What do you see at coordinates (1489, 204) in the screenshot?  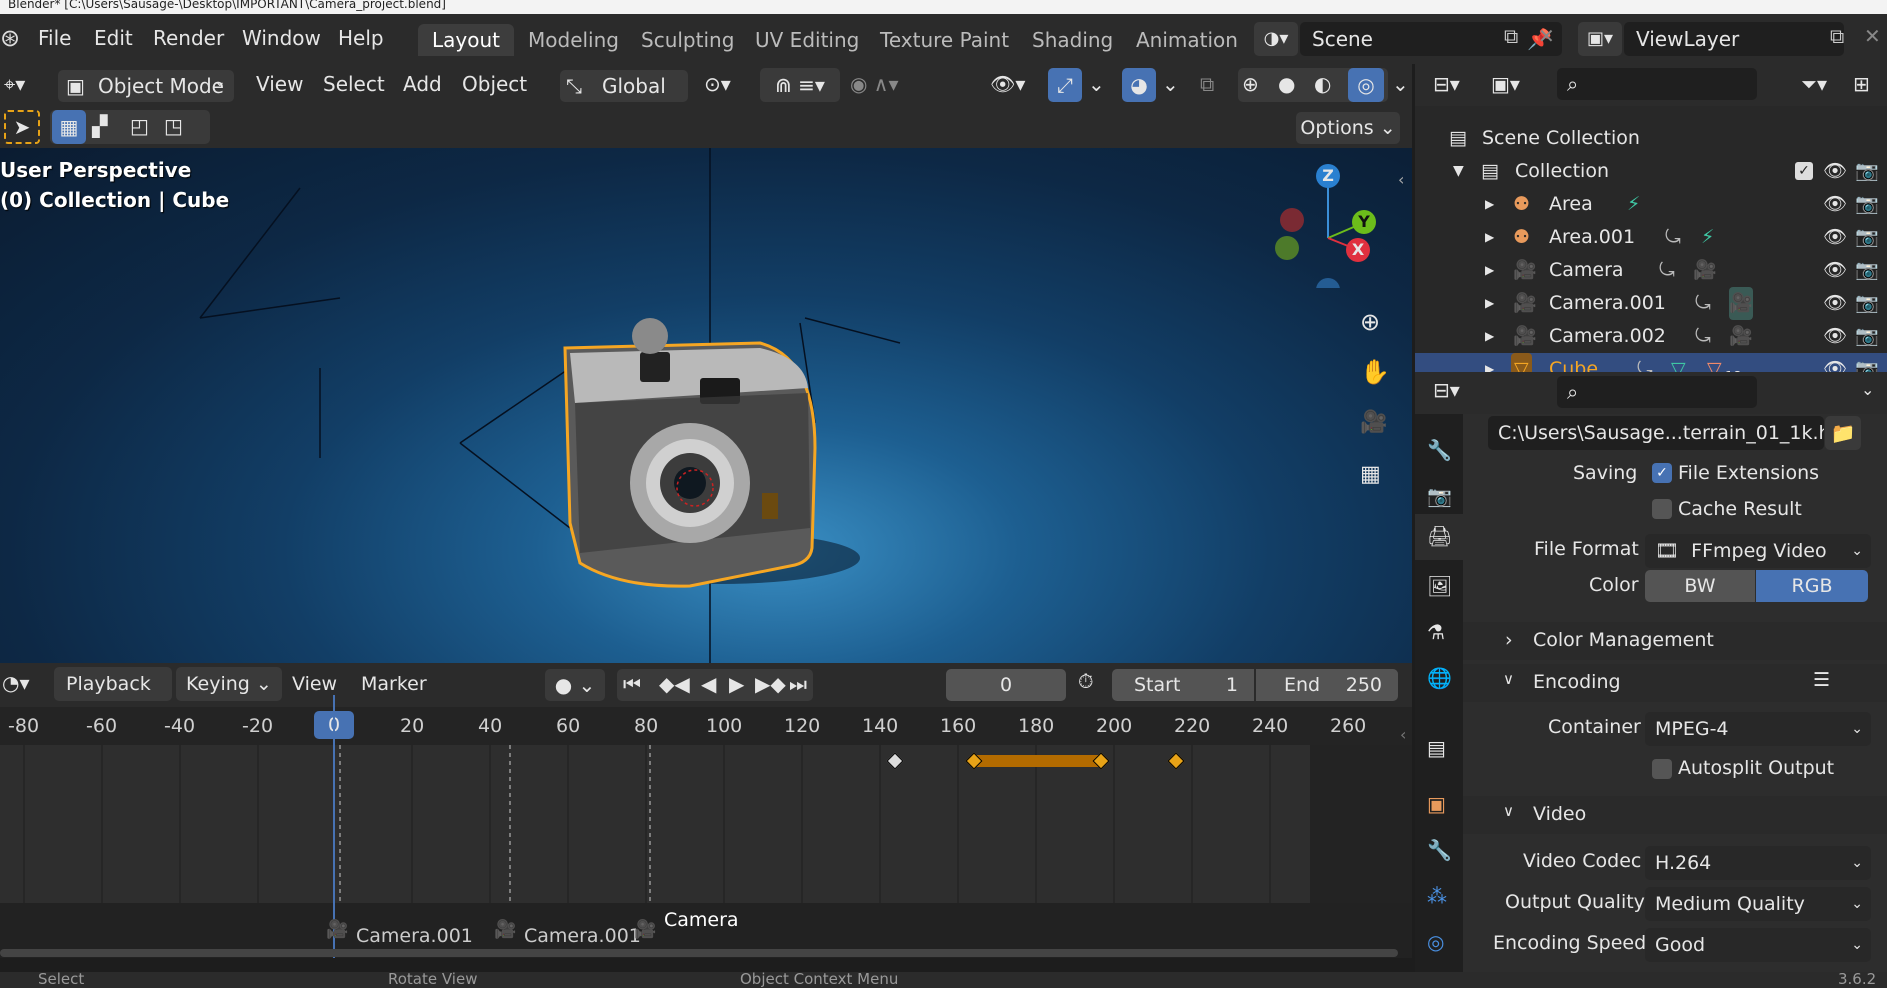 I see `expand-arrow-icon: ▶` at bounding box center [1489, 204].